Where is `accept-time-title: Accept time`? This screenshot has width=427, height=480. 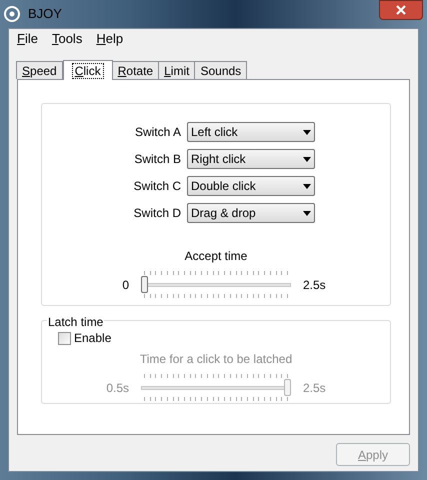 accept-time-title: Accept time is located at coordinates (216, 256).